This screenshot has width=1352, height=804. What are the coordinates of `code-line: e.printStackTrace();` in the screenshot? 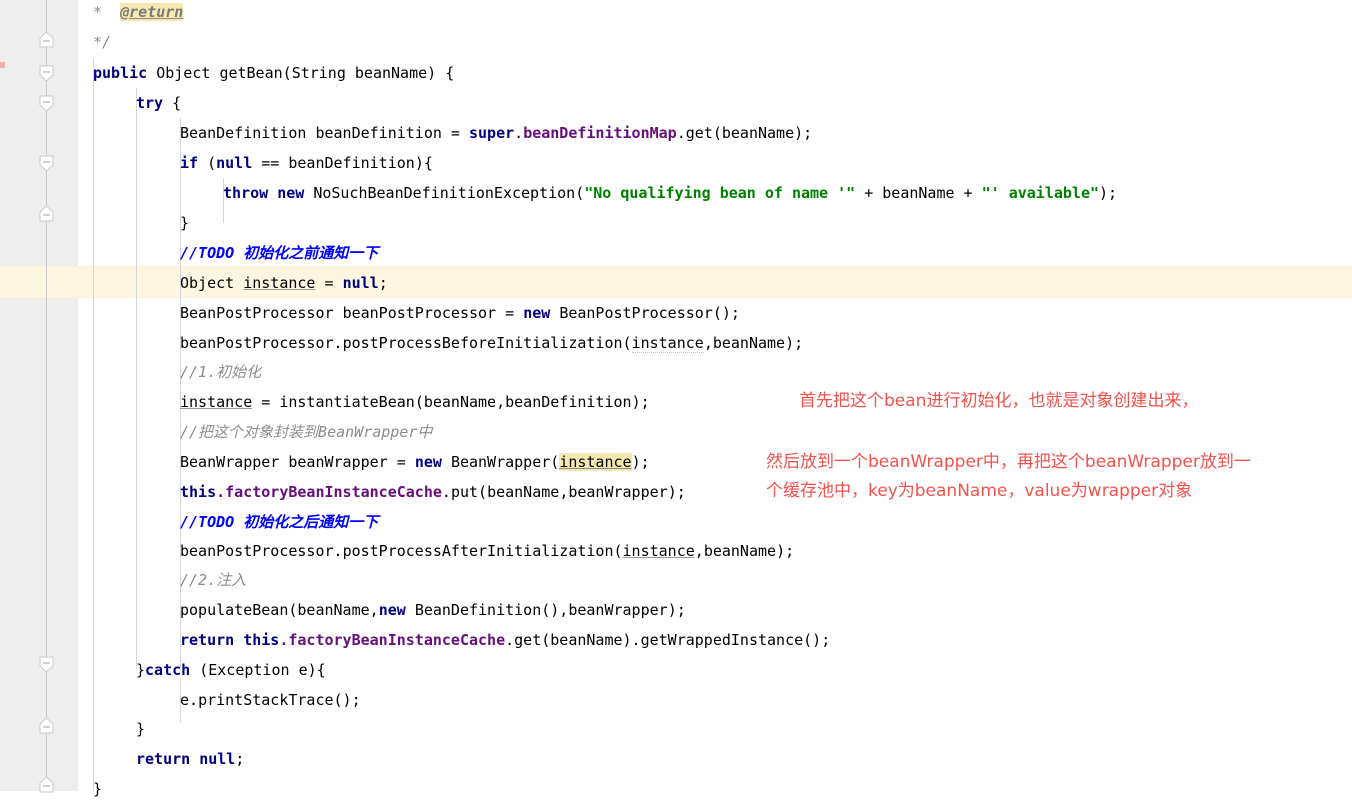 It's located at (270, 700).